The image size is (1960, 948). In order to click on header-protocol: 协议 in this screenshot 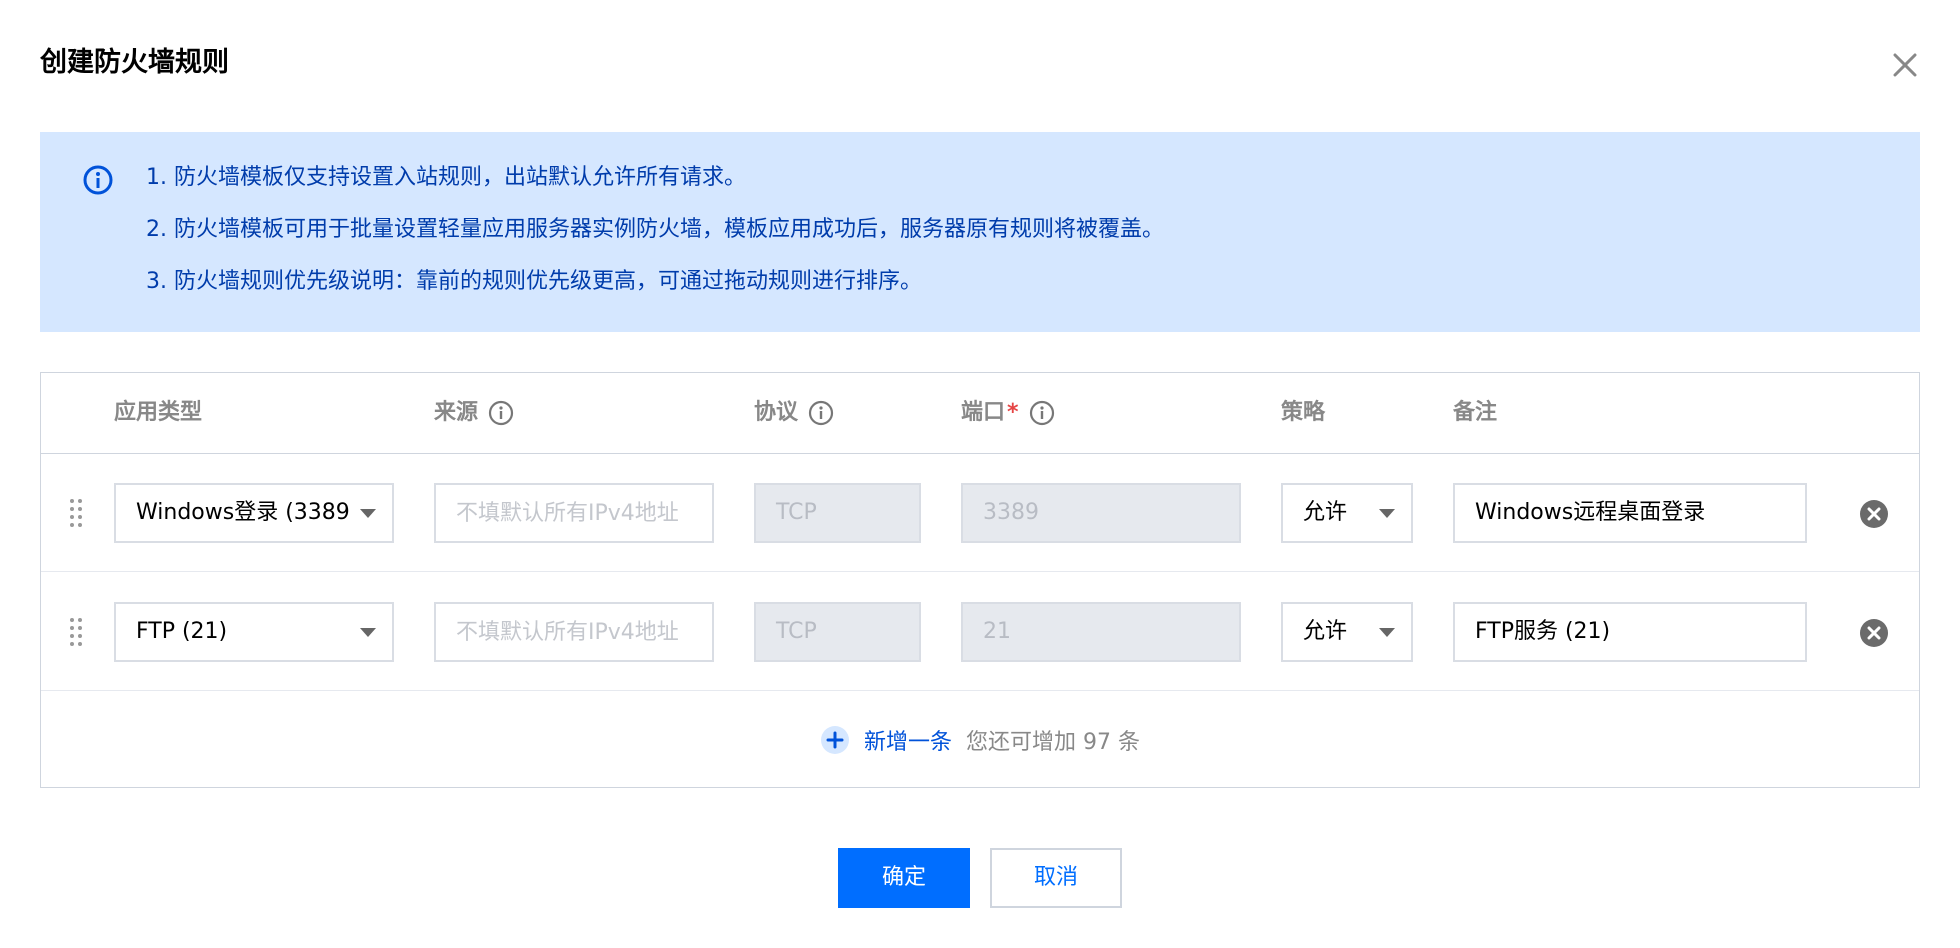, I will do `click(794, 413)`.